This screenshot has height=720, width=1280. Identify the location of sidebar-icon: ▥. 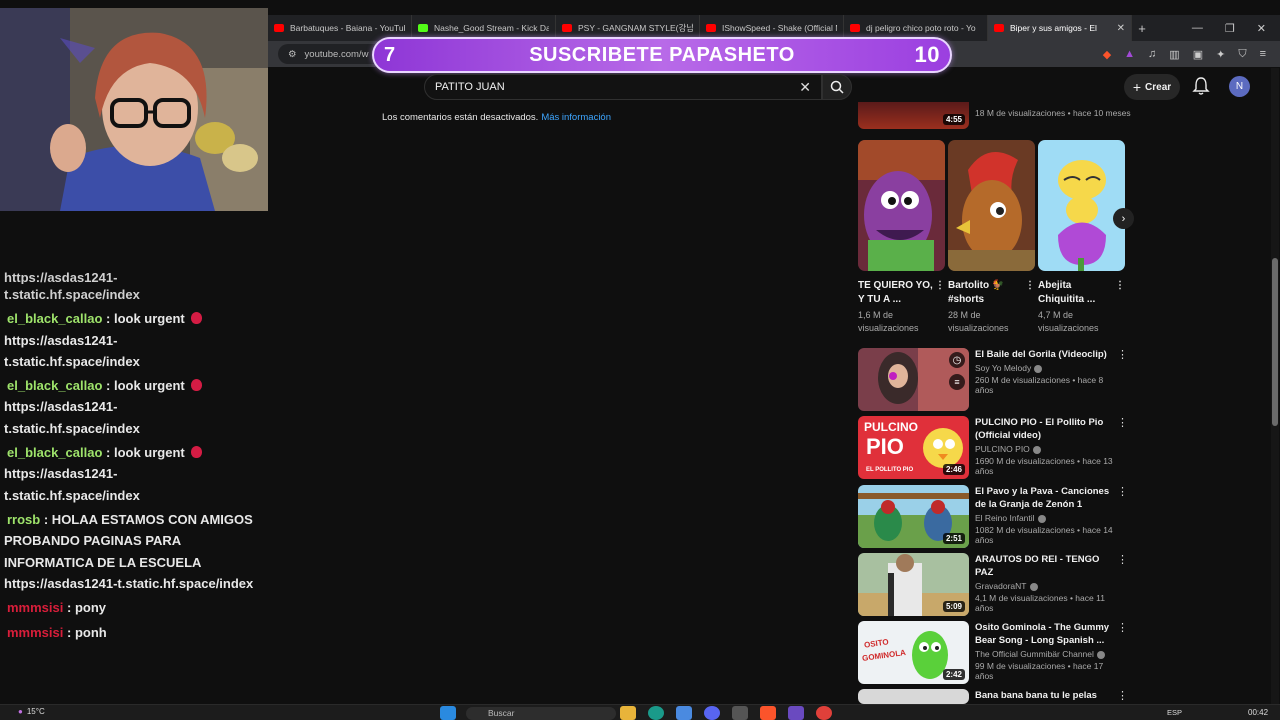
(1174, 54).